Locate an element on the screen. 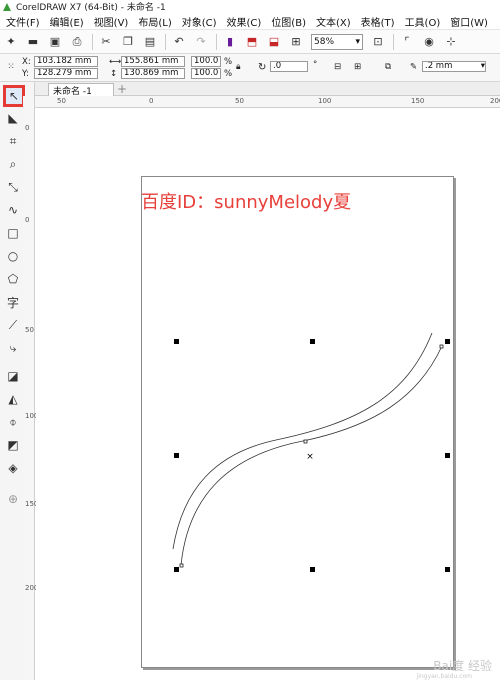  ellipse-icon: ○ is located at coordinates (13, 256).